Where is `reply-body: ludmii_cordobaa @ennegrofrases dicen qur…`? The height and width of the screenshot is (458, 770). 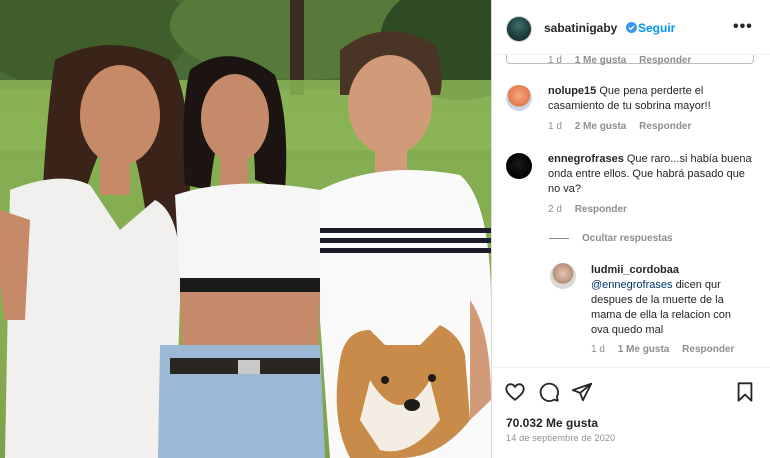 reply-body: ludmii_cordobaa @ennegrofrases dicen qur… is located at coordinates (666, 300).